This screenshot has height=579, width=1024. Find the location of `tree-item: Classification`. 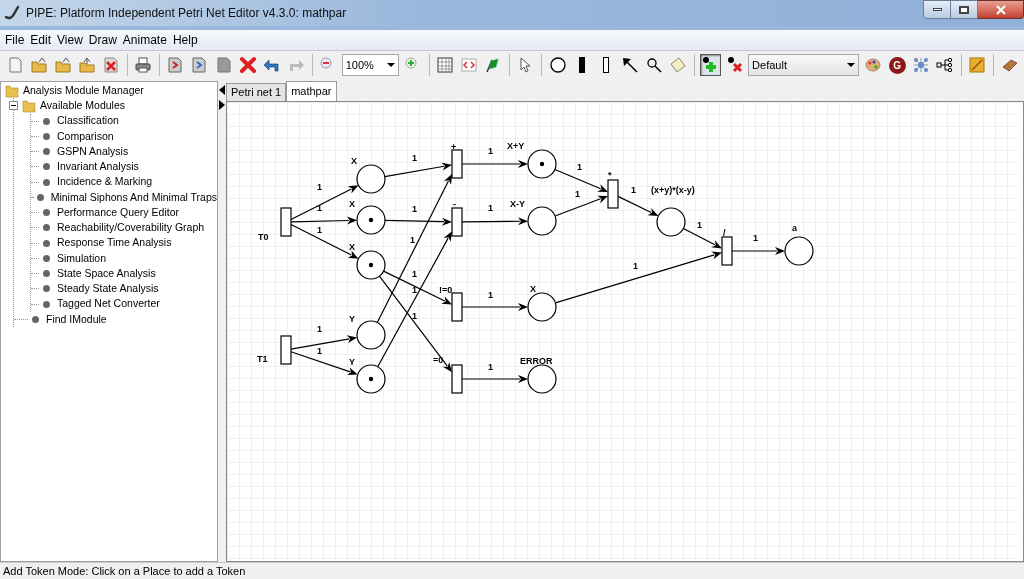

tree-item: Classification is located at coordinates (88, 121).